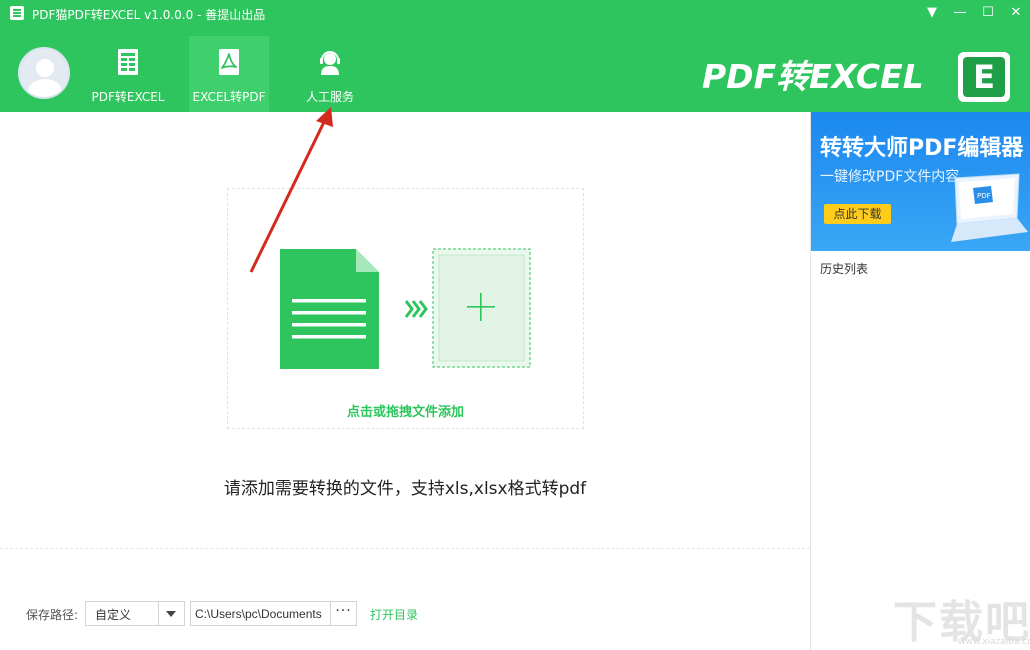  I want to click on customer-service-icon, so click(330, 63).